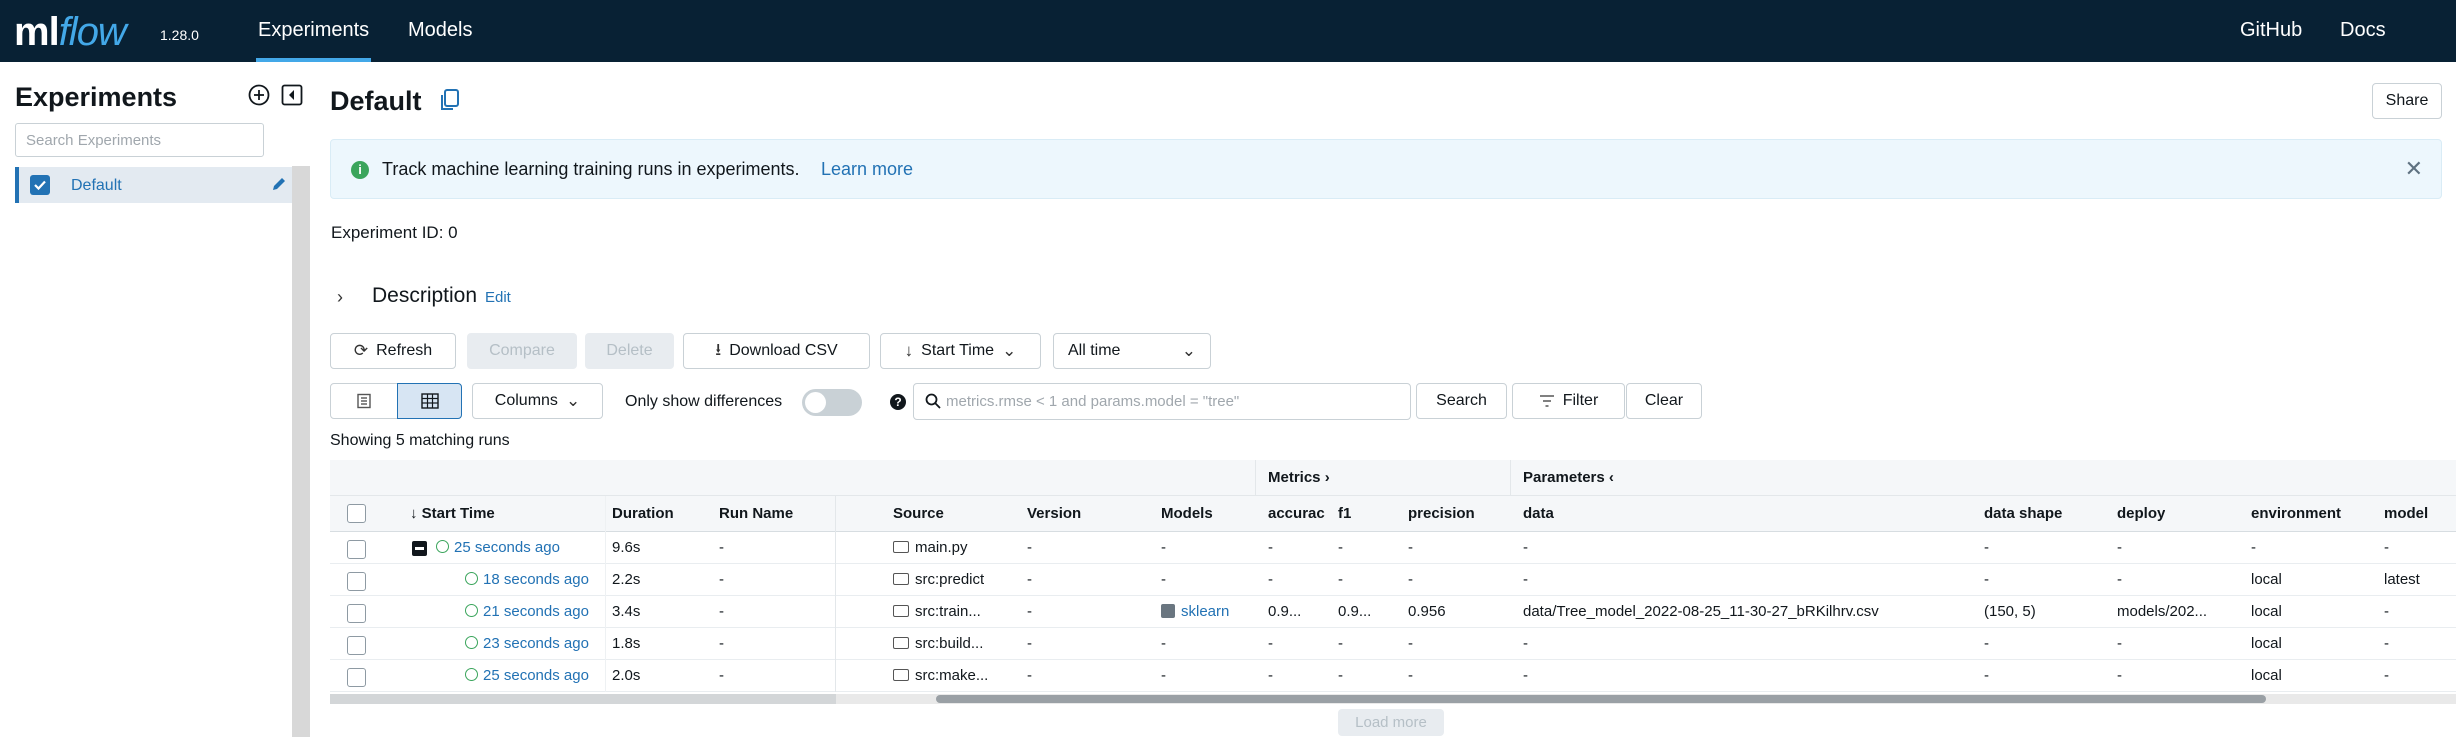  I want to click on run-start-time: 18 seconds ago, so click(530, 580).